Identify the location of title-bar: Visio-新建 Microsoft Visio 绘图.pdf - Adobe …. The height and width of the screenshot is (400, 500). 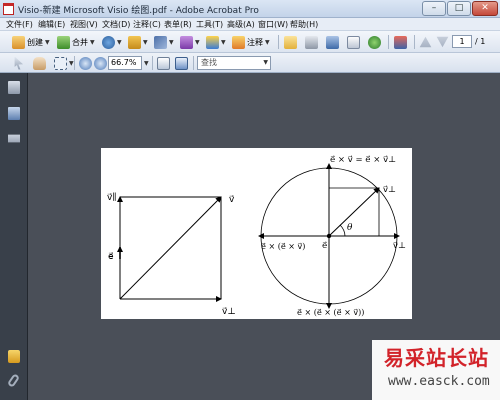
(250, 9).